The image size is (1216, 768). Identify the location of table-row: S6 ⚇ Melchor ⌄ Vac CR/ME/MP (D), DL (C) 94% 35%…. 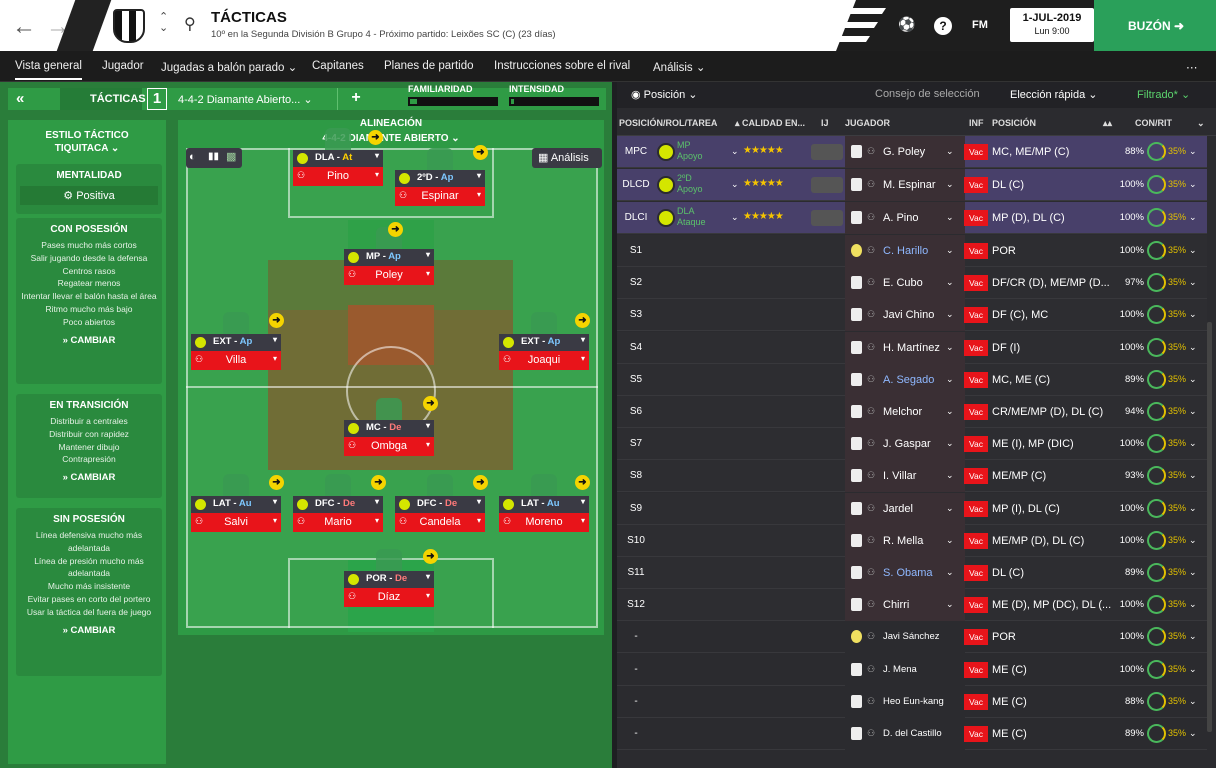
(912, 412).